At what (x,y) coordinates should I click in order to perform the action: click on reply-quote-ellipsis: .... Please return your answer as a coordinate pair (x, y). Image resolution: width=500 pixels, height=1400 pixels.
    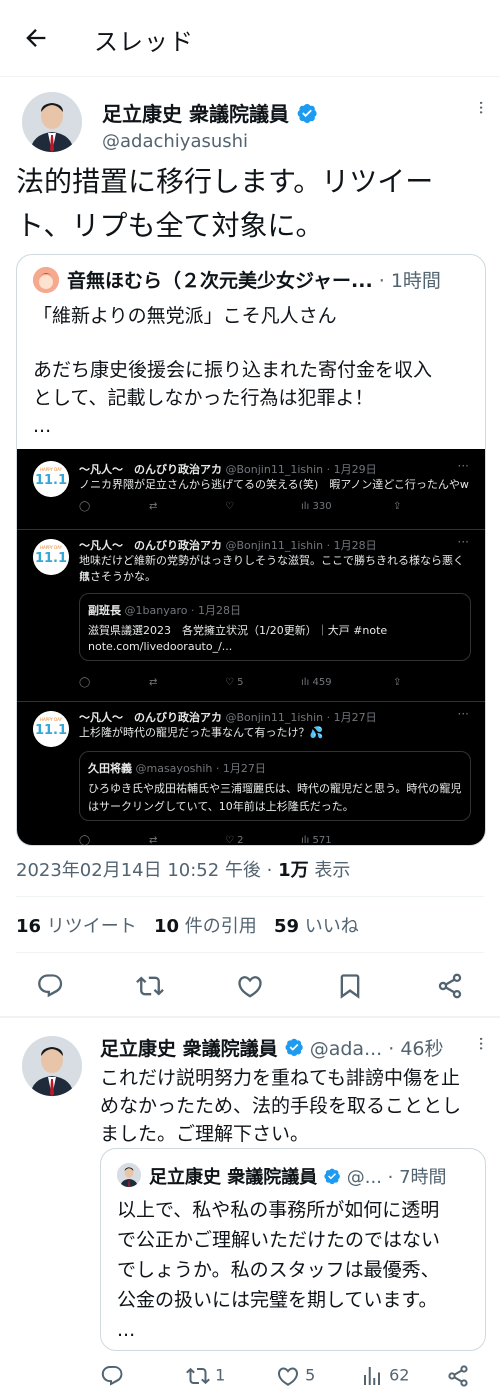
    Looking at the image, I should click on (126, 1330).